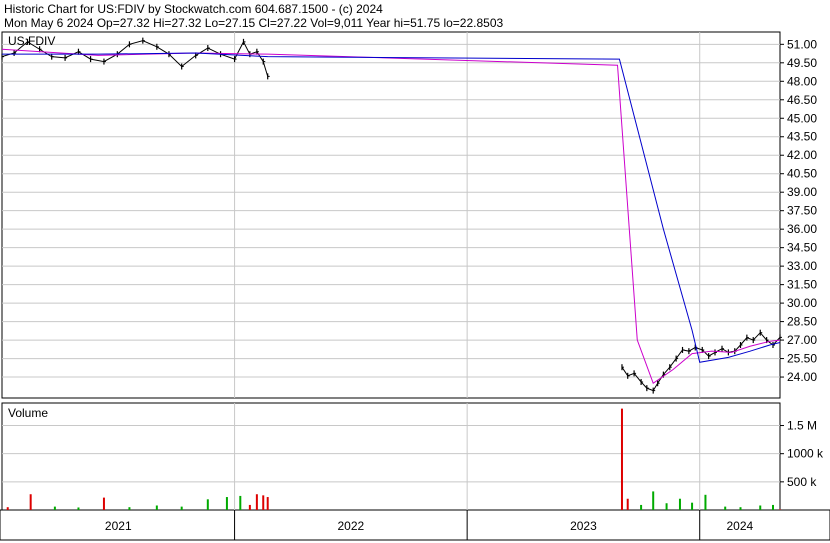 This screenshot has height=543, width=830. What do you see at coordinates (802, 192) in the screenshot?
I see `price-tick-label: 39.00` at bounding box center [802, 192].